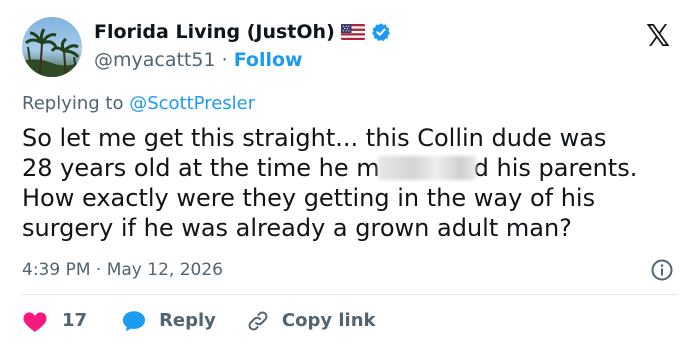  I want to click on author-name-row: Florida Living (JustOh), so click(242, 32).